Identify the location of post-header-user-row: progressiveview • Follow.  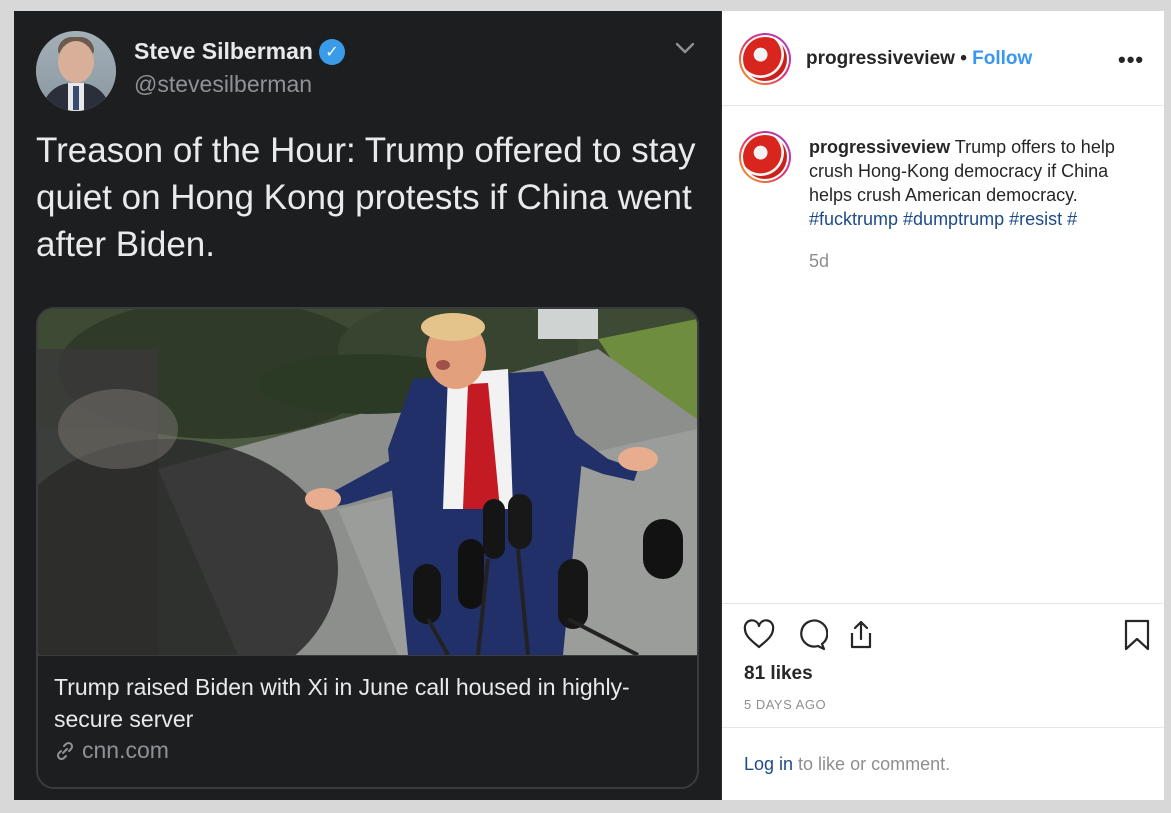
(919, 59).